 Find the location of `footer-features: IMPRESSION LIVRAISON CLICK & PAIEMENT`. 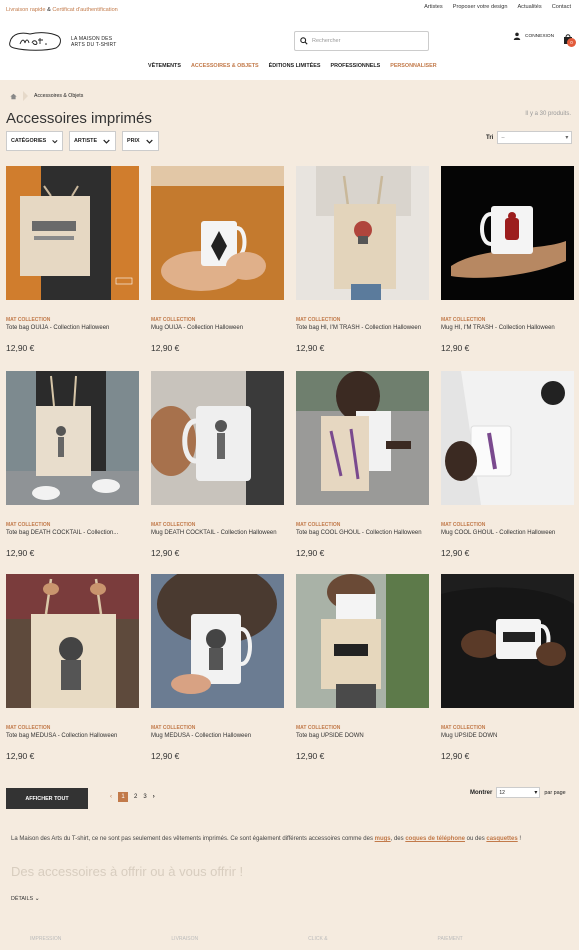

footer-features: IMPRESSION LIVRAISON CLICK & PAIEMENT is located at coordinates (246, 939).